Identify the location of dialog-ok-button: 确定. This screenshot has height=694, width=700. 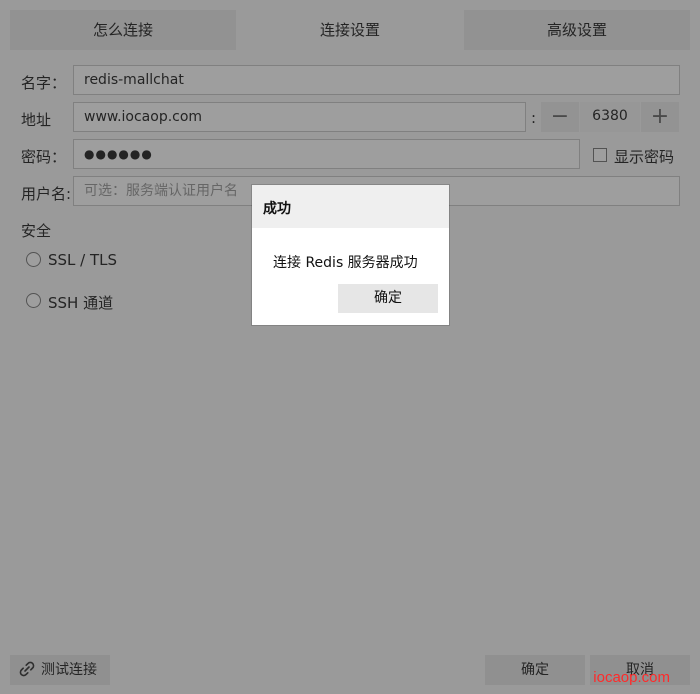
(388, 298).